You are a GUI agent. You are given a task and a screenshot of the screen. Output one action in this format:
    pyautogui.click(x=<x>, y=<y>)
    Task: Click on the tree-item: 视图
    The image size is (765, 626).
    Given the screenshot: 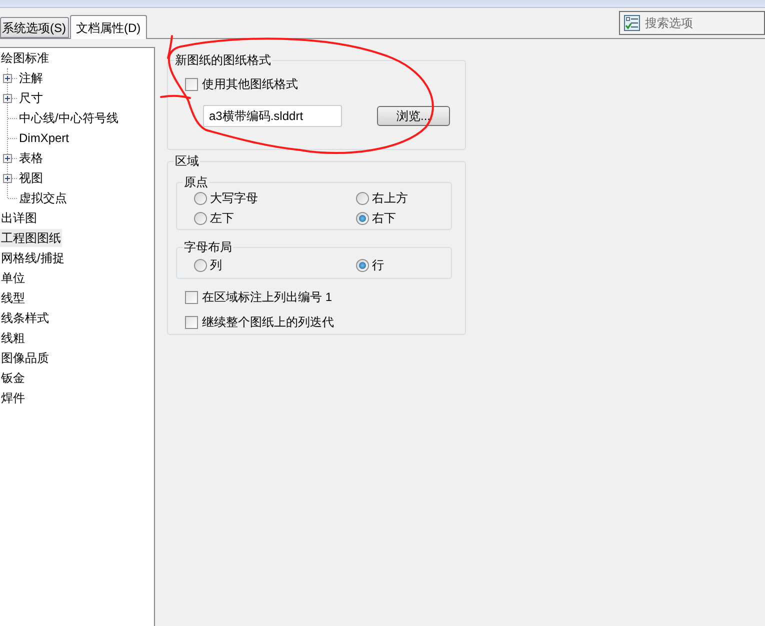 What is the action you would take?
    pyautogui.click(x=31, y=178)
    